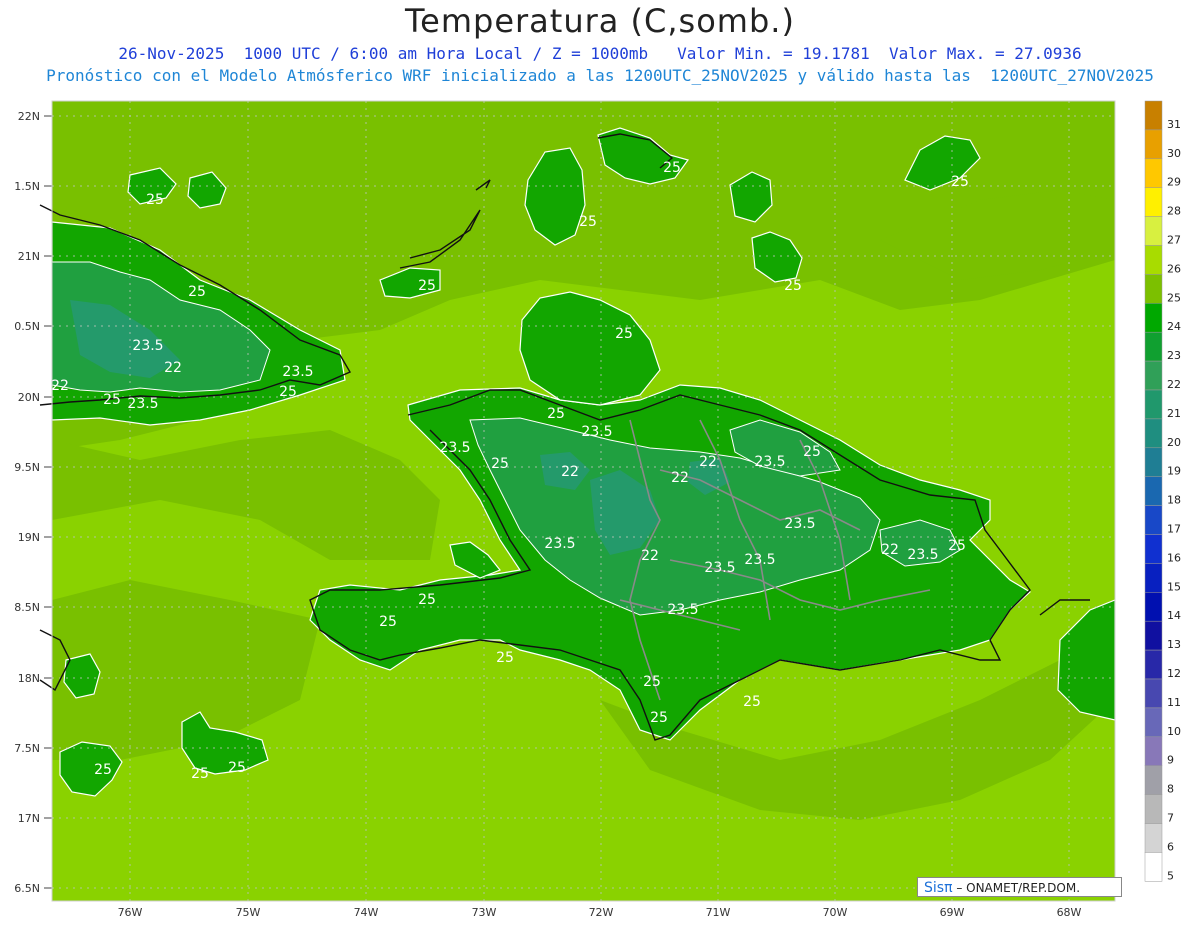 This screenshot has width=1200, height=927. I want to click on colorbar-label: 13, so click(1174, 644).